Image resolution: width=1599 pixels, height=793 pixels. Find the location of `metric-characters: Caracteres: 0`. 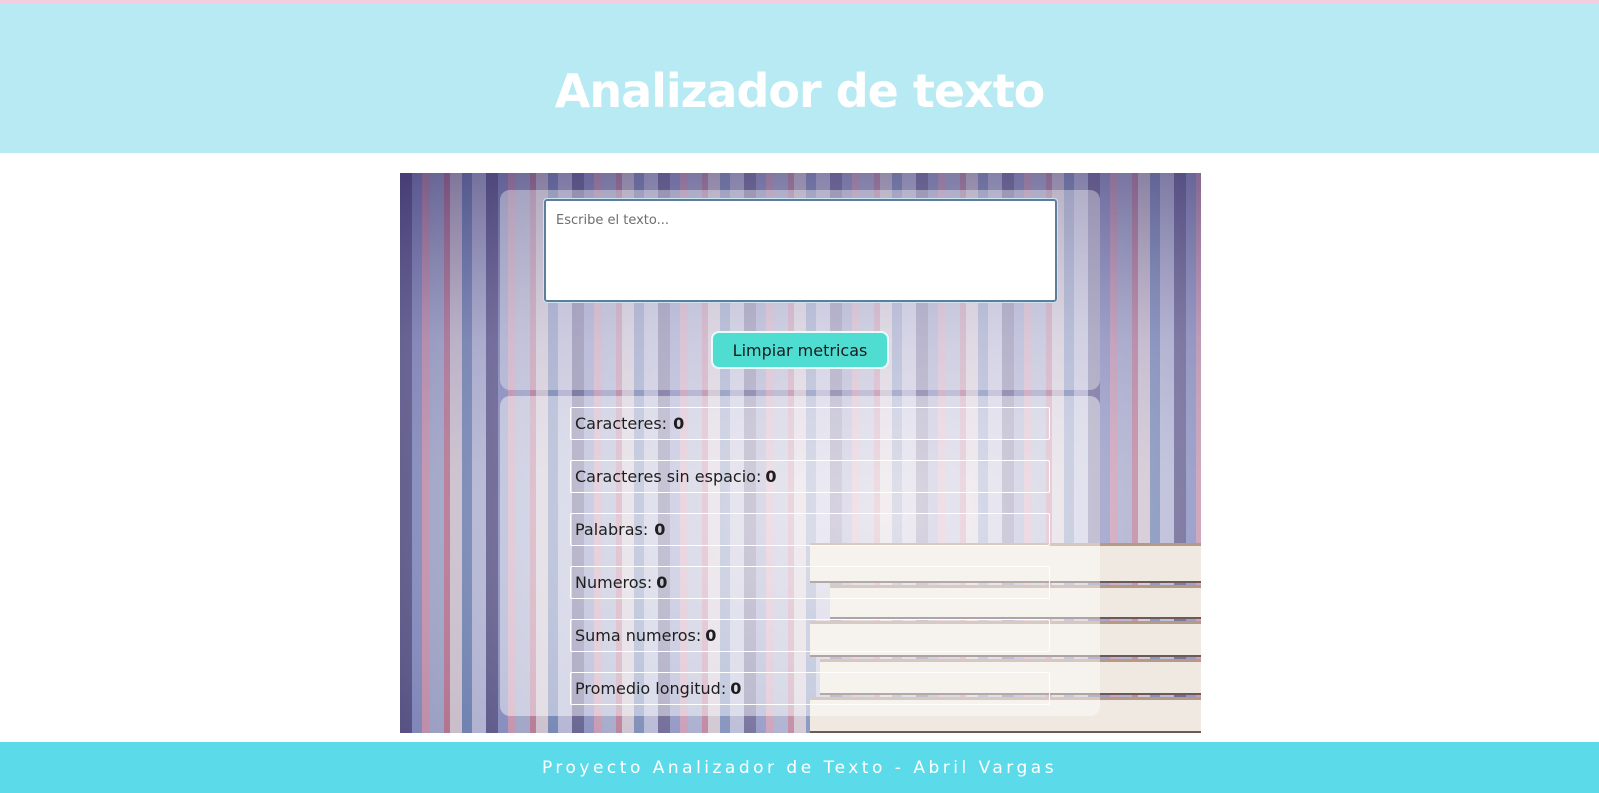

metric-characters: Caracteres: 0 is located at coordinates (810, 423).